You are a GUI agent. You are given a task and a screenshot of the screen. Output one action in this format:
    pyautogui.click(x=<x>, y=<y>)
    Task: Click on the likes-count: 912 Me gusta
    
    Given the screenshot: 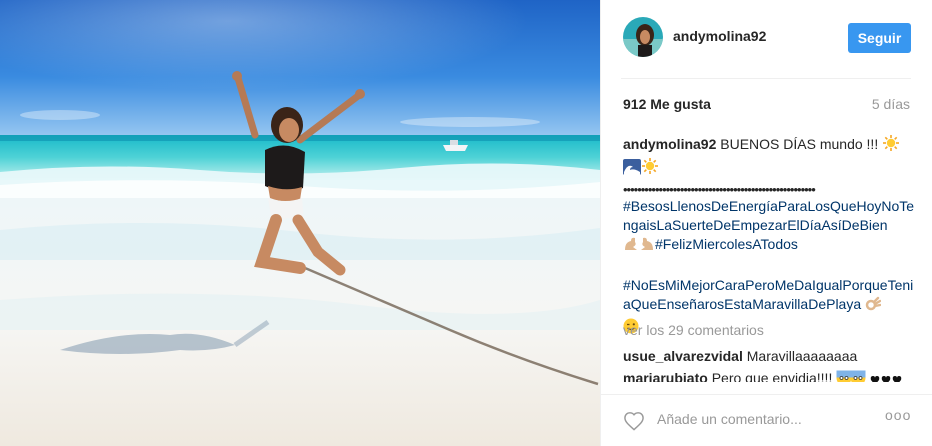 What is the action you would take?
    pyautogui.click(x=667, y=104)
    